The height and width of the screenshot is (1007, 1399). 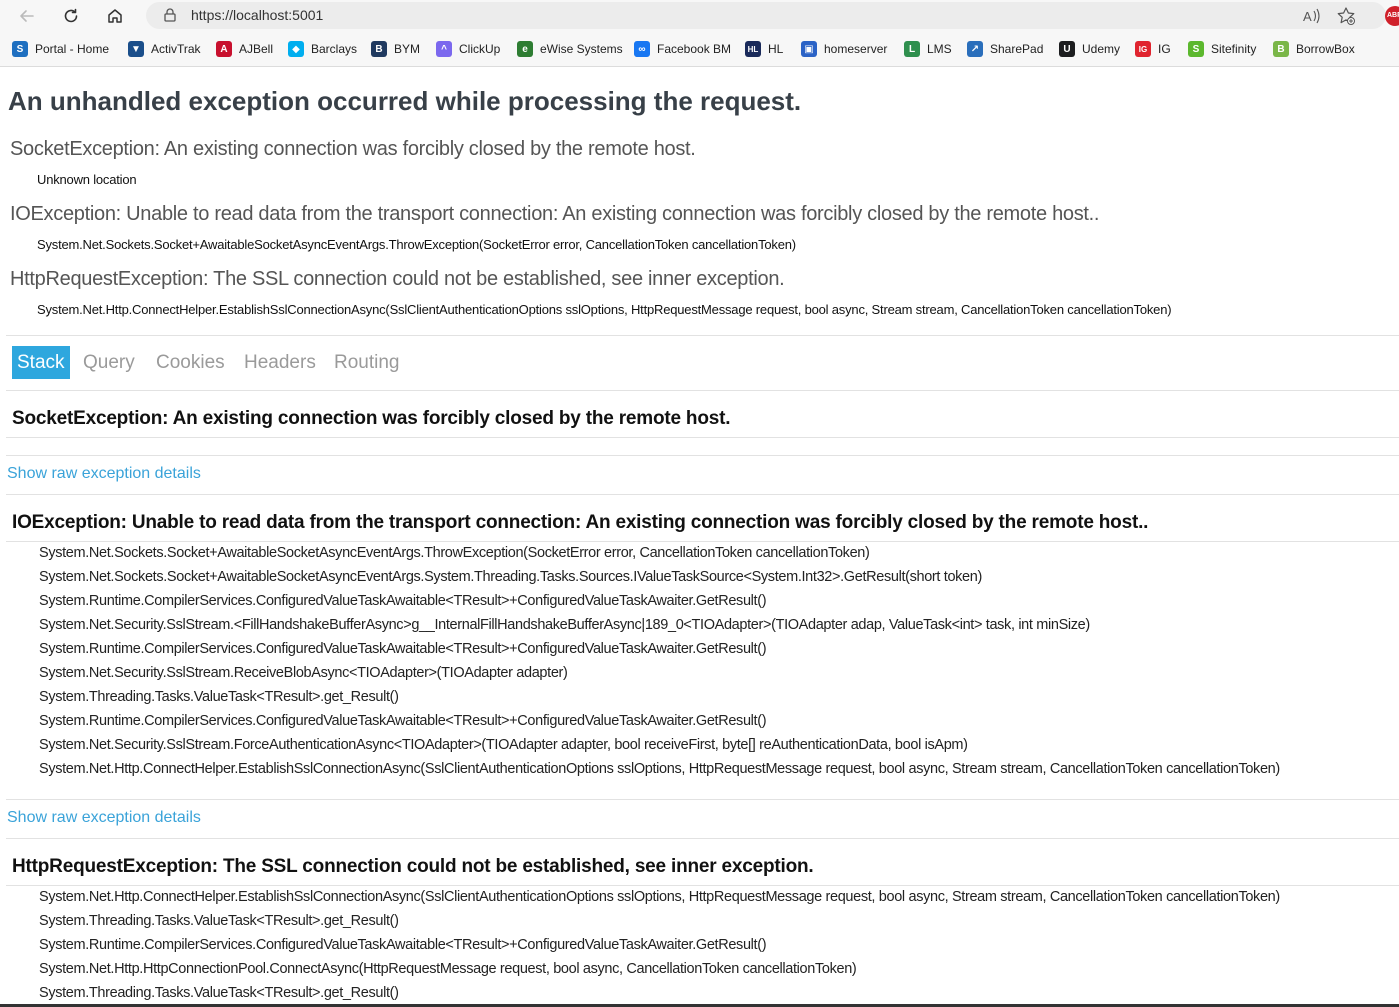 What do you see at coordinates (176, 49) in the screenshot?
I see `bookmark-label: ActivTrak` at bounding box center [176, 49].